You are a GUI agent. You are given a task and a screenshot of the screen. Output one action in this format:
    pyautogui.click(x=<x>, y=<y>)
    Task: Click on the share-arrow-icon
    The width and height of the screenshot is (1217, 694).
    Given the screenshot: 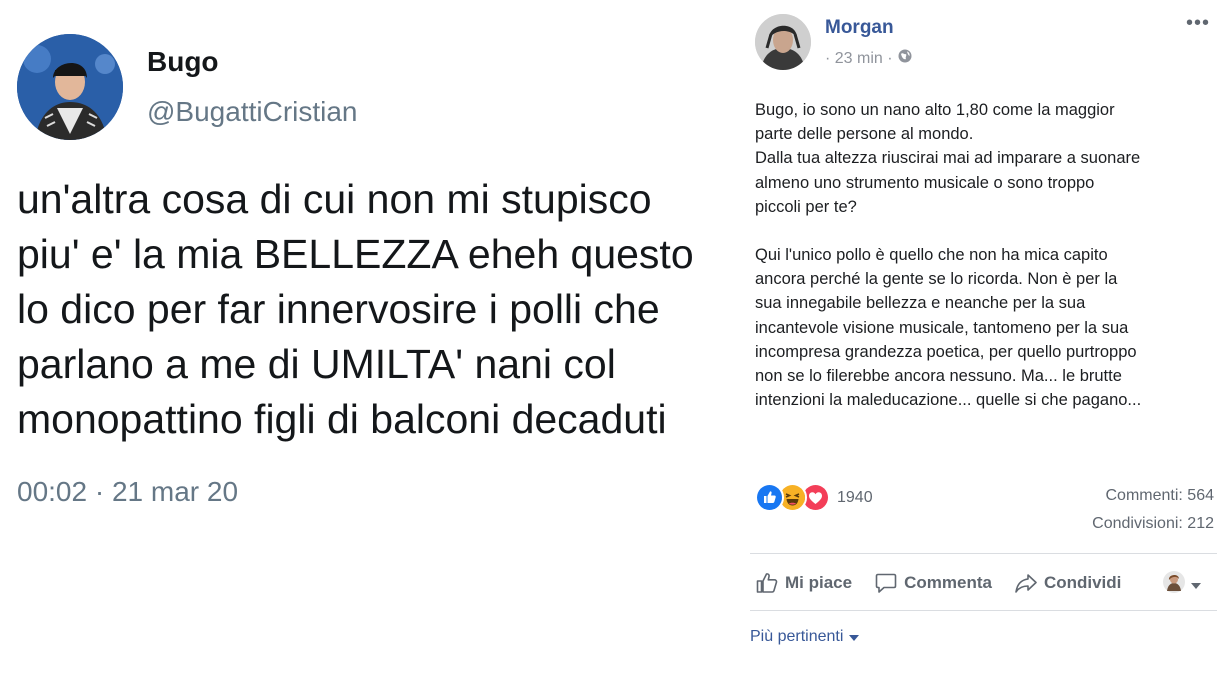 What is the action you would take?
    pyautogui.click(x=1026, y=583)
    